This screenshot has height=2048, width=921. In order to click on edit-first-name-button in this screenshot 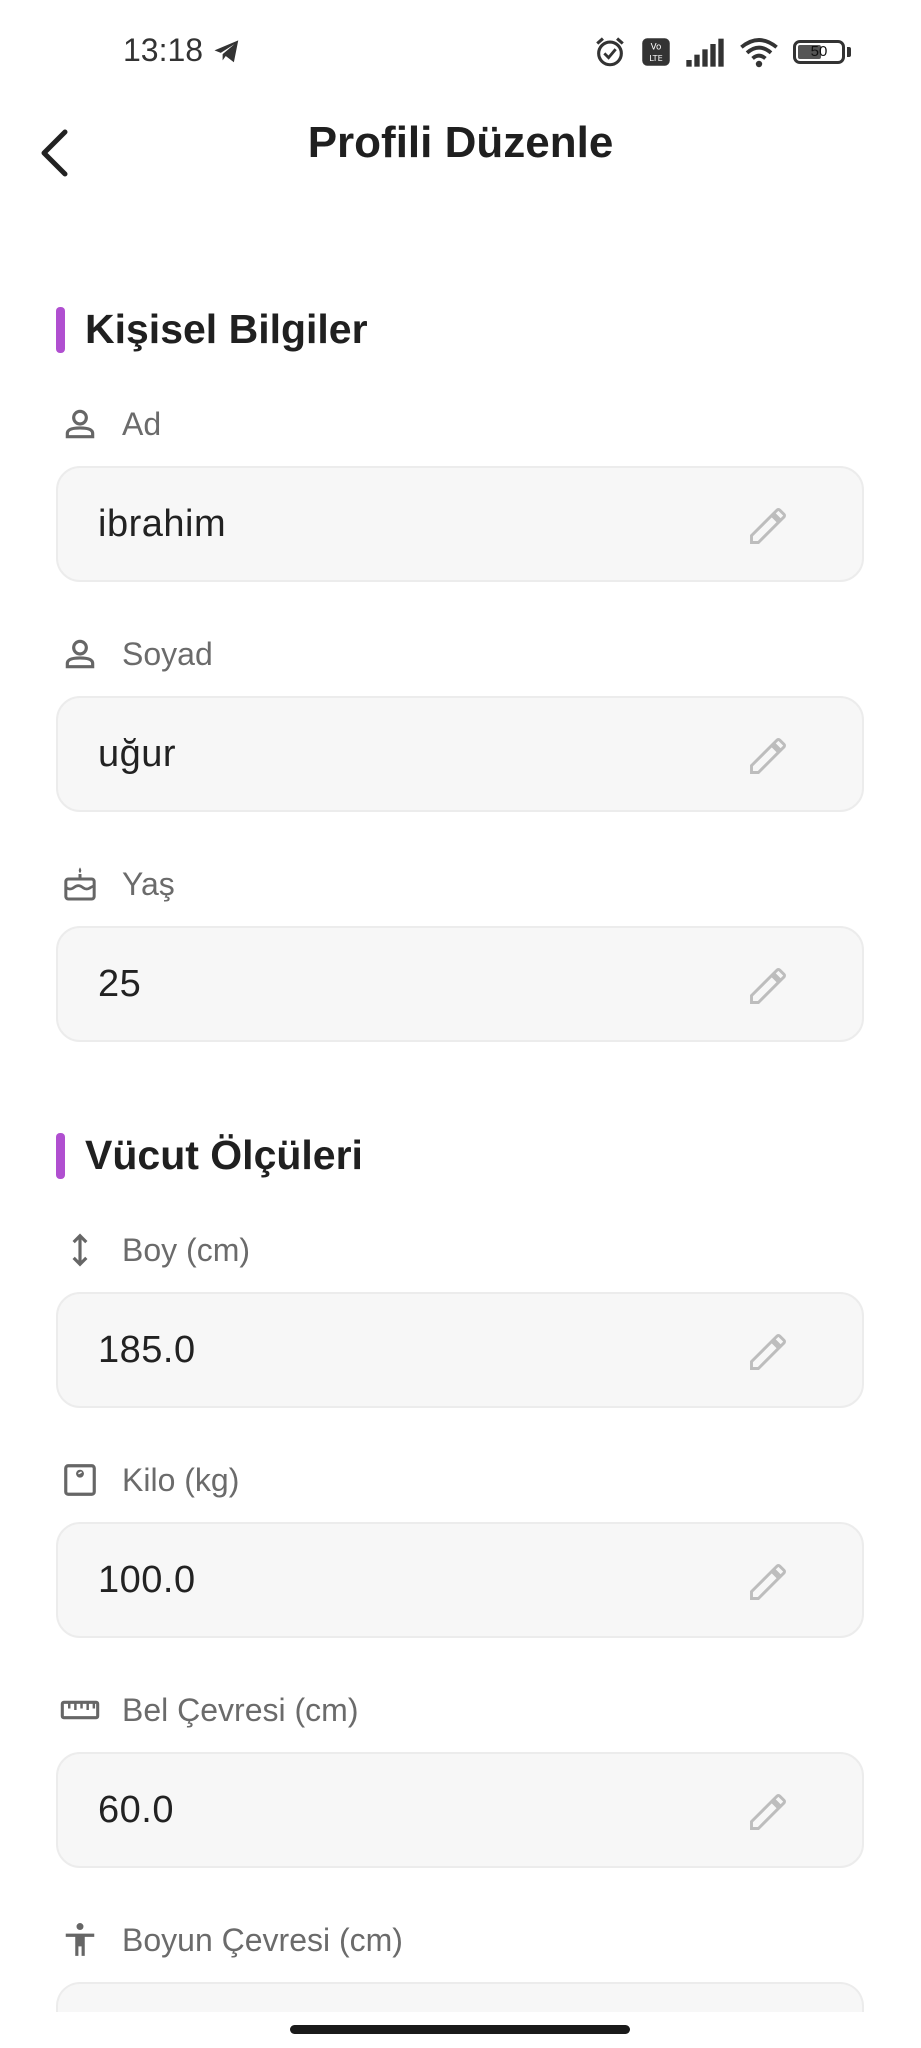, I will do `click(768, 526)`.